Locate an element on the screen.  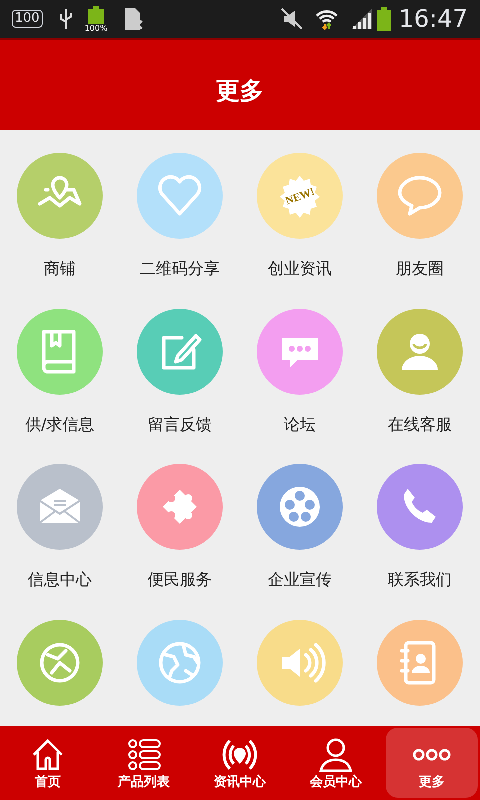
nav-tab: 更多 is located at coordinates (432, 763).